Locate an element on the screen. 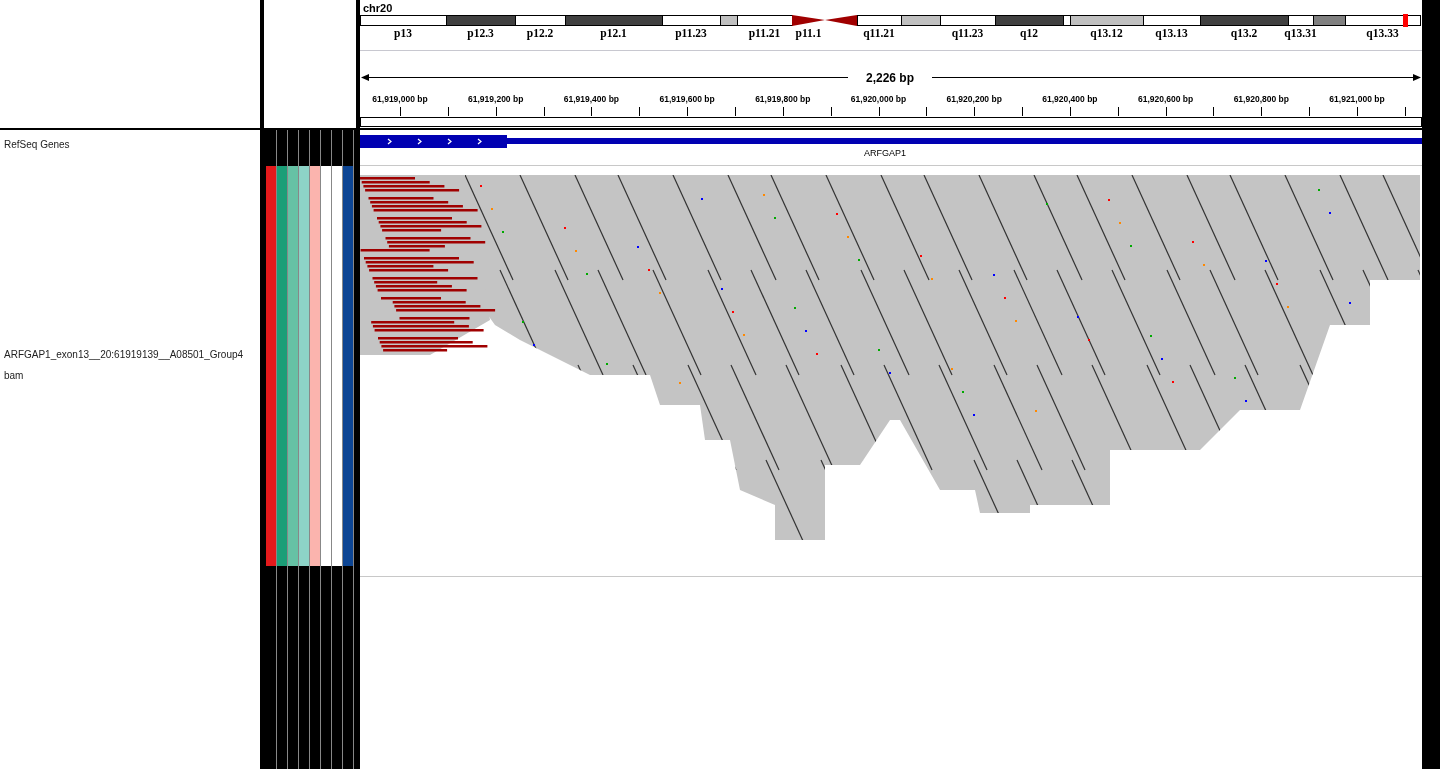  band-label: p12.1 is located at coordinates (613, 33).